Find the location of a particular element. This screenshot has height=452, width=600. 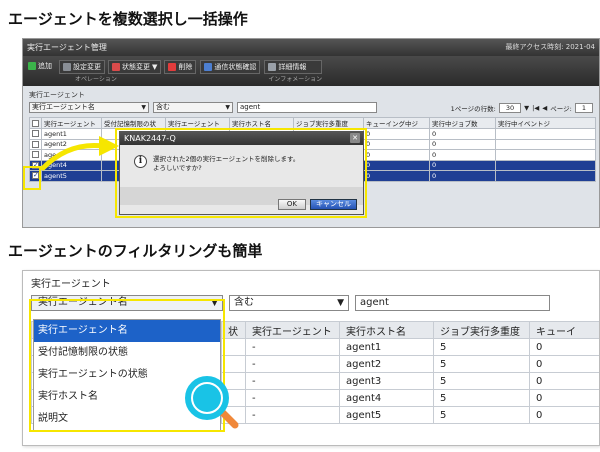

column-header: キューイング中ジ is located at coordinates (396, 123).